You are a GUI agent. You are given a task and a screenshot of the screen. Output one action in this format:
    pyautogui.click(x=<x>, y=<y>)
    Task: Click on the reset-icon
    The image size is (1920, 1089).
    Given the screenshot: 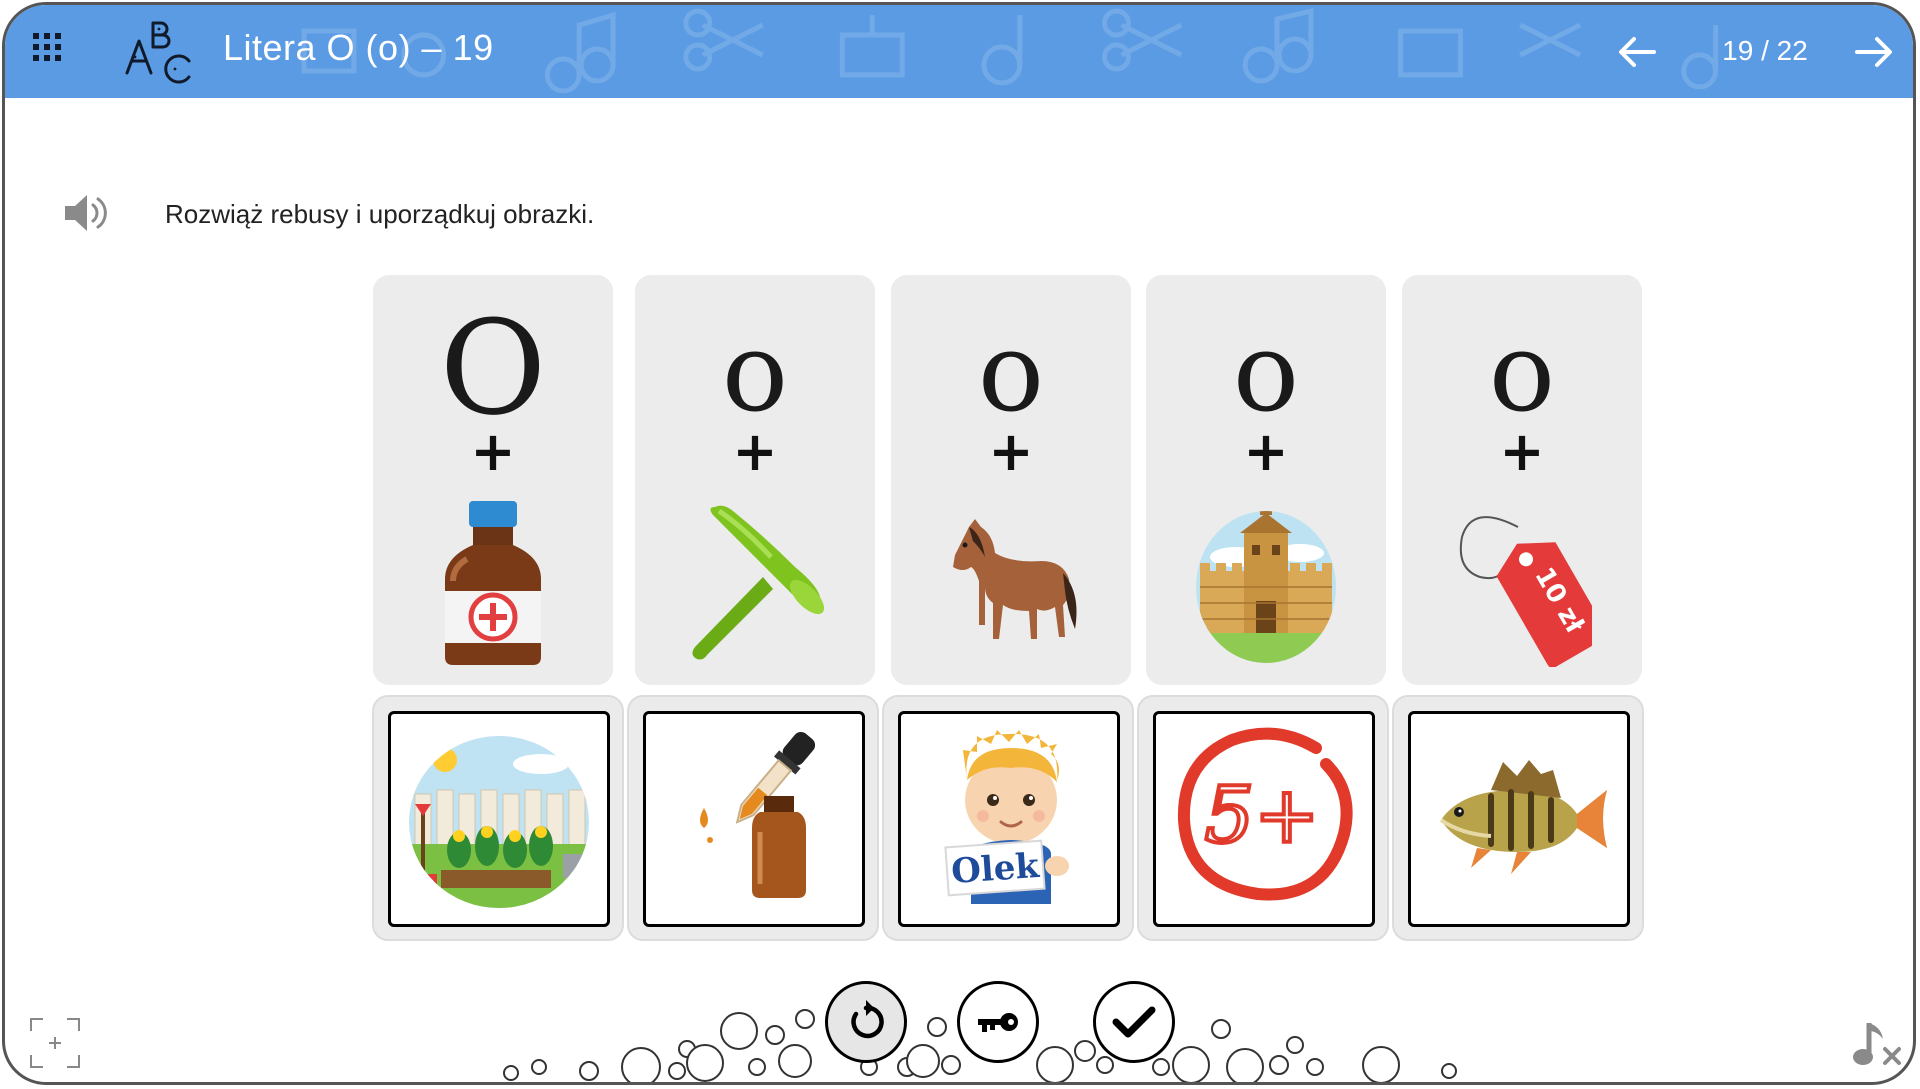 What is the action you would take?
    pyautogui.click(x=867, y=1019)
    